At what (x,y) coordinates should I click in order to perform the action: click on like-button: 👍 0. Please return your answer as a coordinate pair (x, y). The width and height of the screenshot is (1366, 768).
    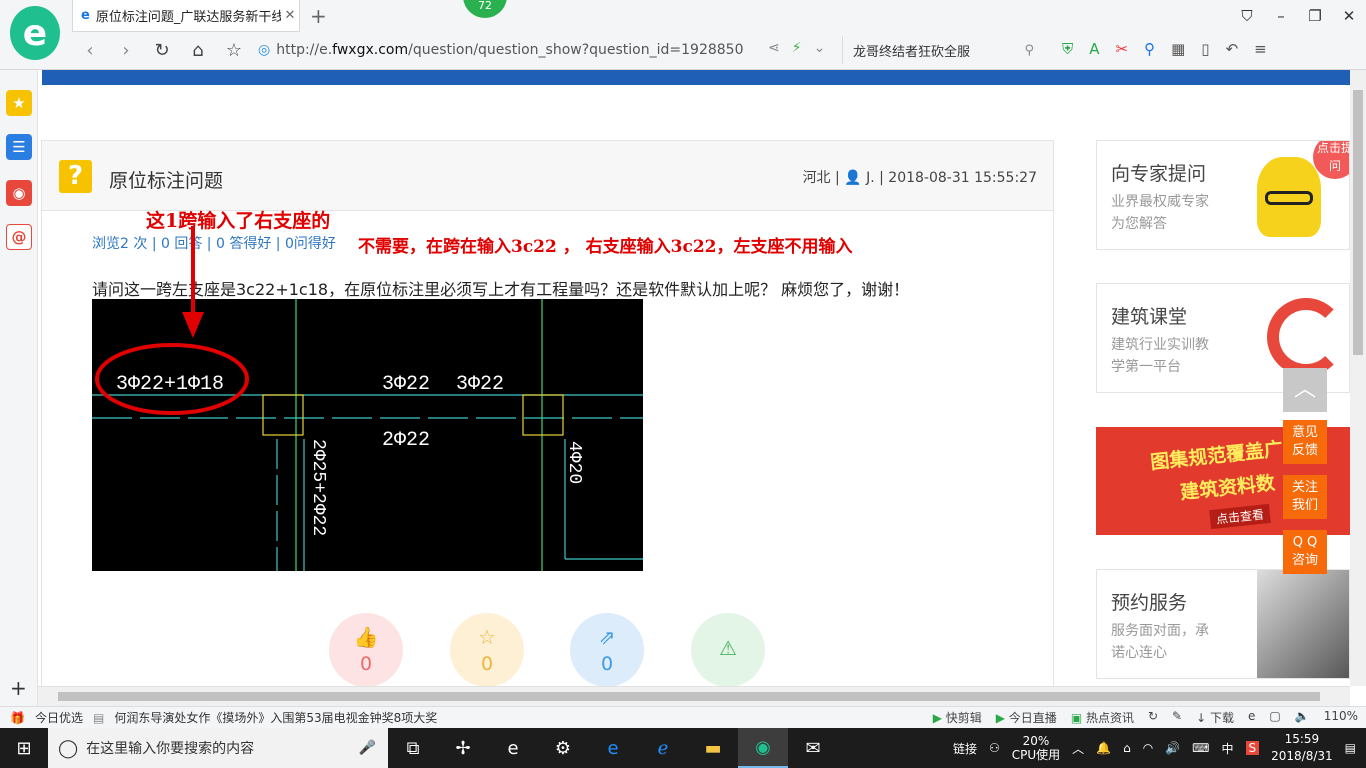
    Looking at the image, I should click on (366, 649).